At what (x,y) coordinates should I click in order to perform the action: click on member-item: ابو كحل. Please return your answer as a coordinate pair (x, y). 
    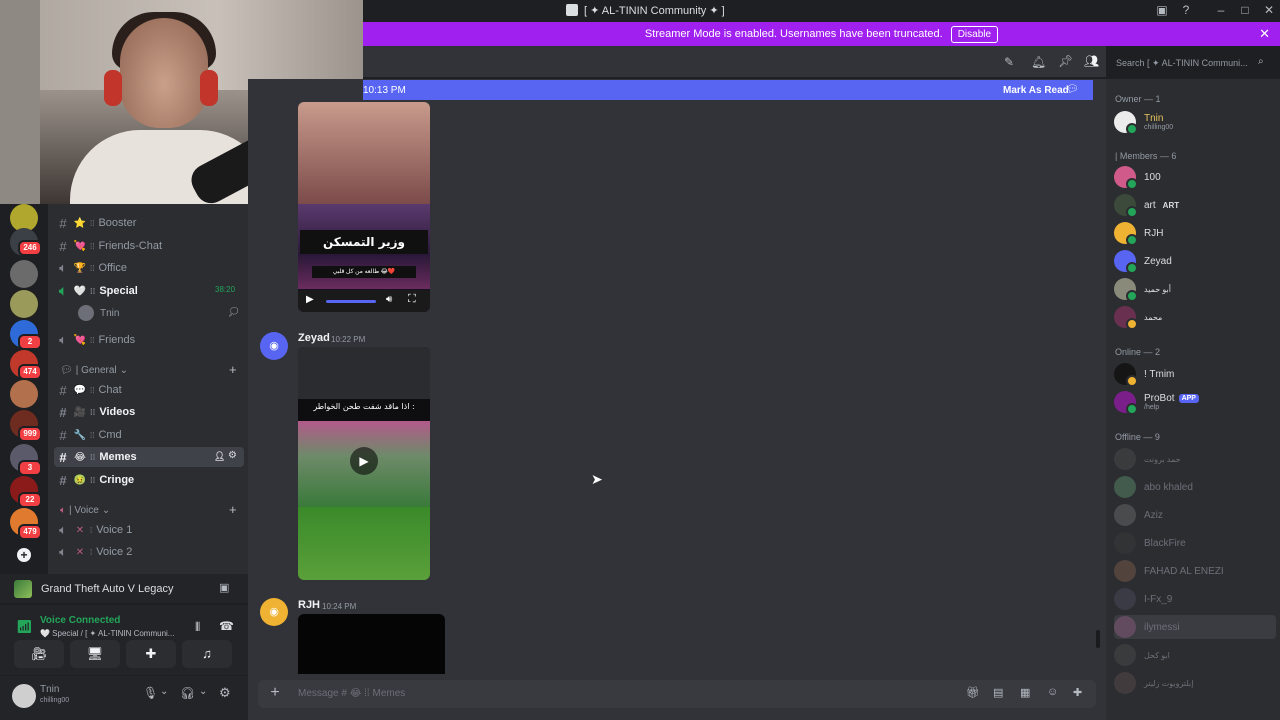
    Looking at the image, I should click on (1195, 655).